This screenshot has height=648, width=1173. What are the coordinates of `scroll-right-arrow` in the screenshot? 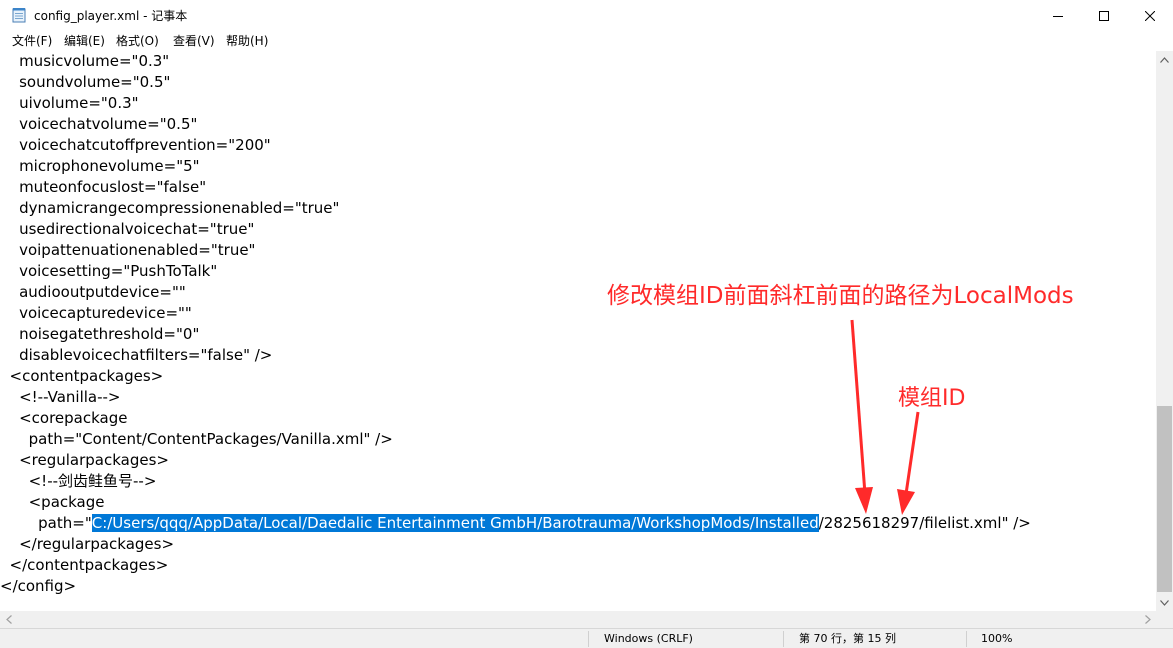 It's located at (1147, 619).